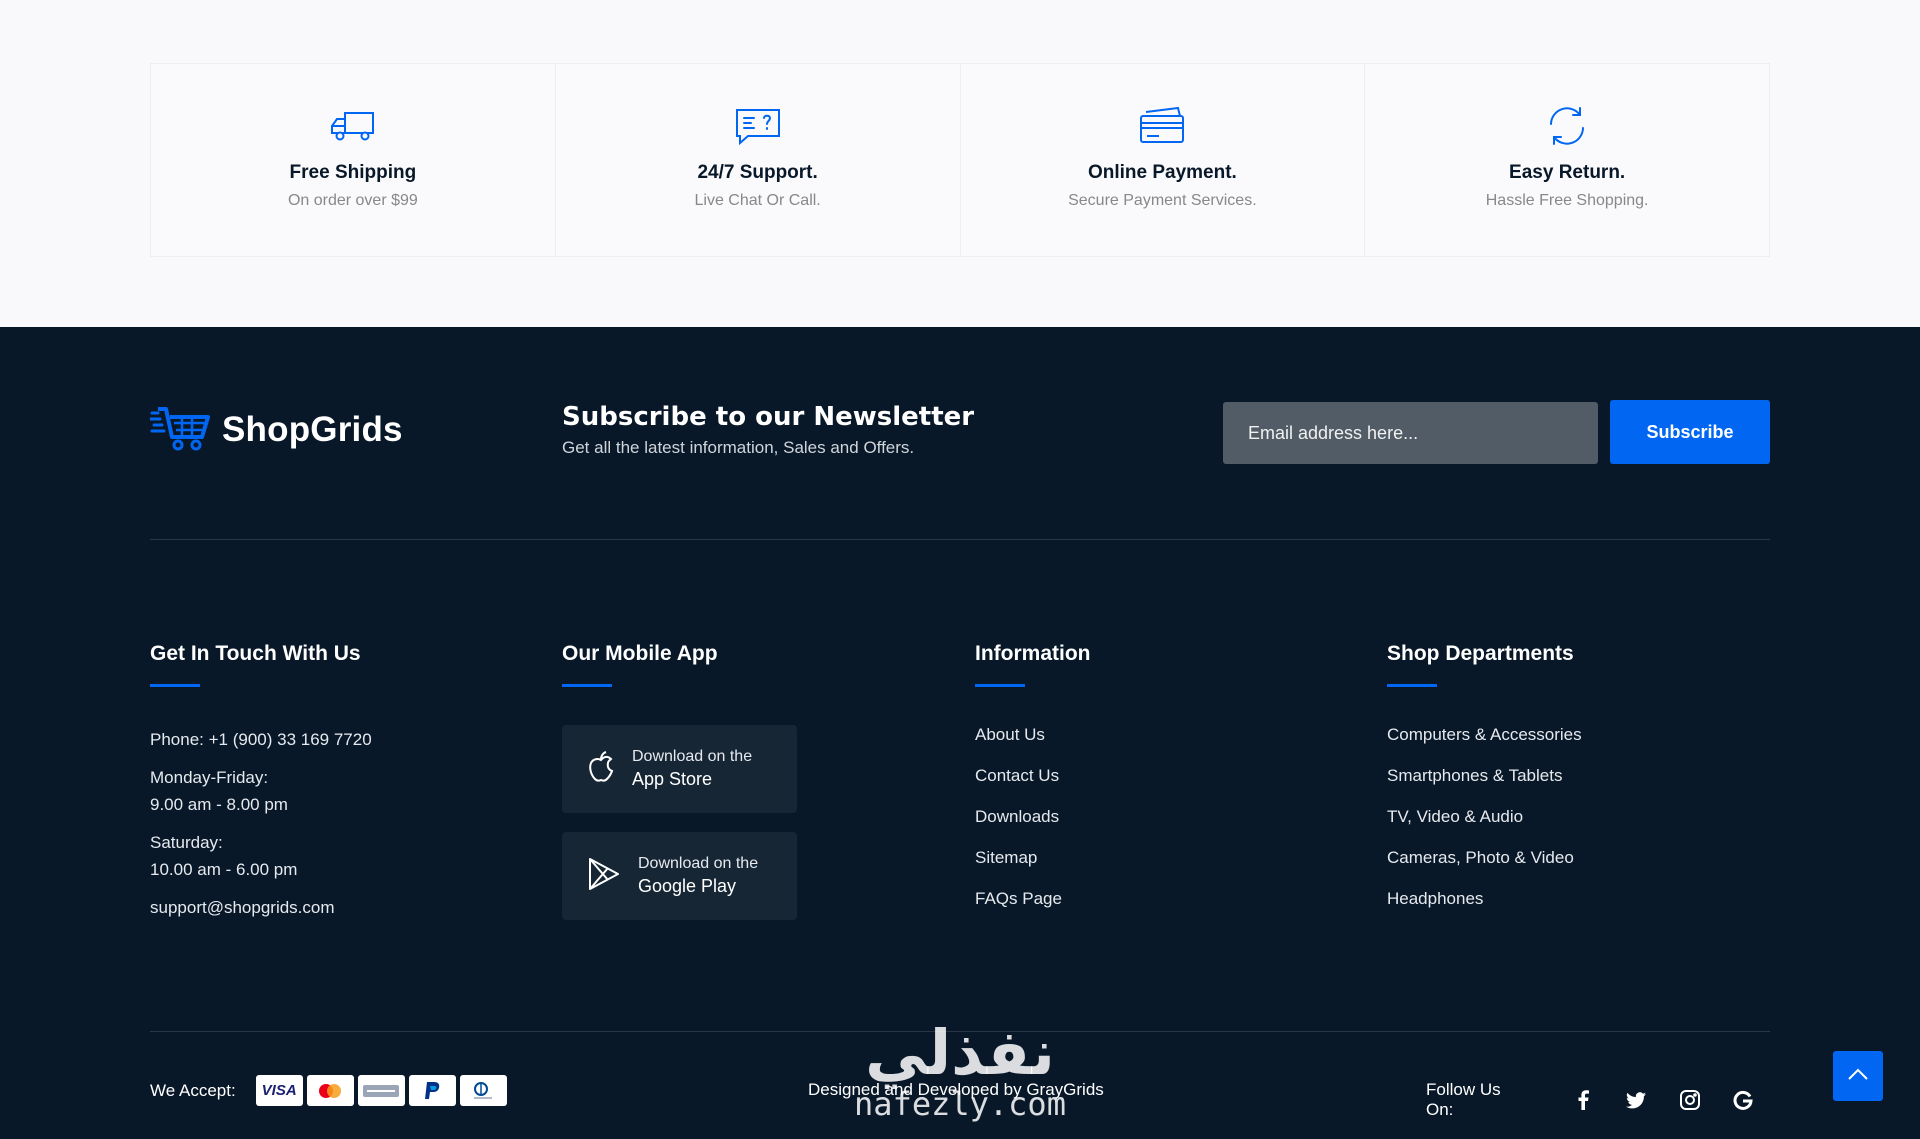 The width and height of the screenshot is (1920, 1139). I want to click on feature-free-shipping: Free Shipping On order over $99, so click(353, 160).